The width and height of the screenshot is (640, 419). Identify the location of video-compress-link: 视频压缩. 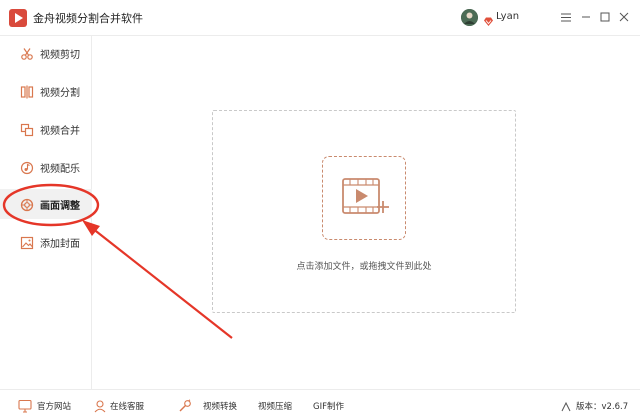
(278, 405).